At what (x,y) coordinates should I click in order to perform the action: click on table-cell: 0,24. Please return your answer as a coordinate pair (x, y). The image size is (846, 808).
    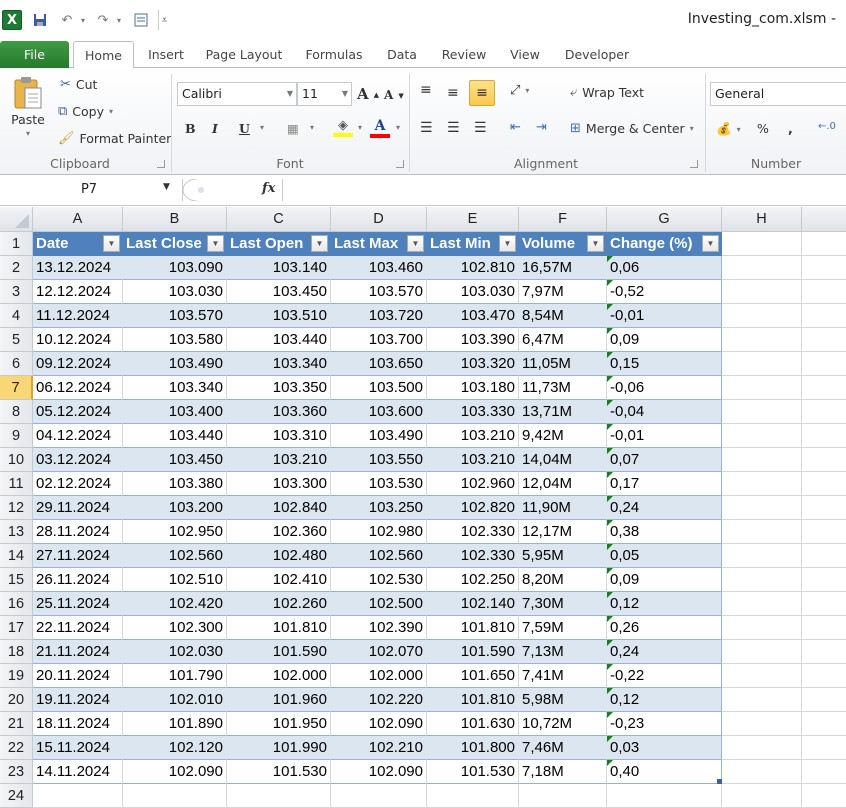
    Looking at the image, I should click on (664, 508).